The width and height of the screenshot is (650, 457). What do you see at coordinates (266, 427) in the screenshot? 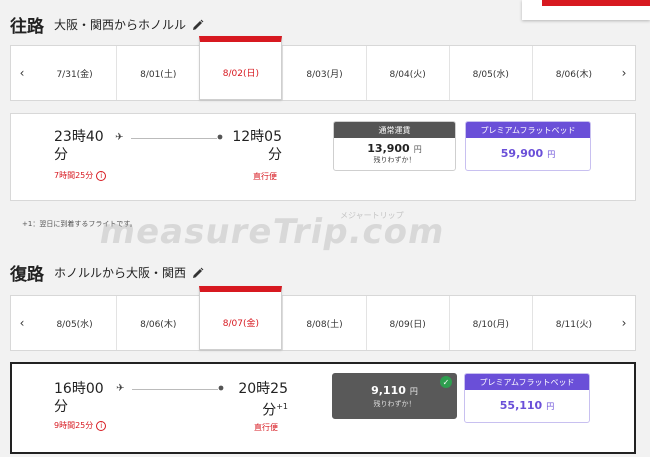
I see `return-direct-label: 直行便` at bounding box center [266, 427].